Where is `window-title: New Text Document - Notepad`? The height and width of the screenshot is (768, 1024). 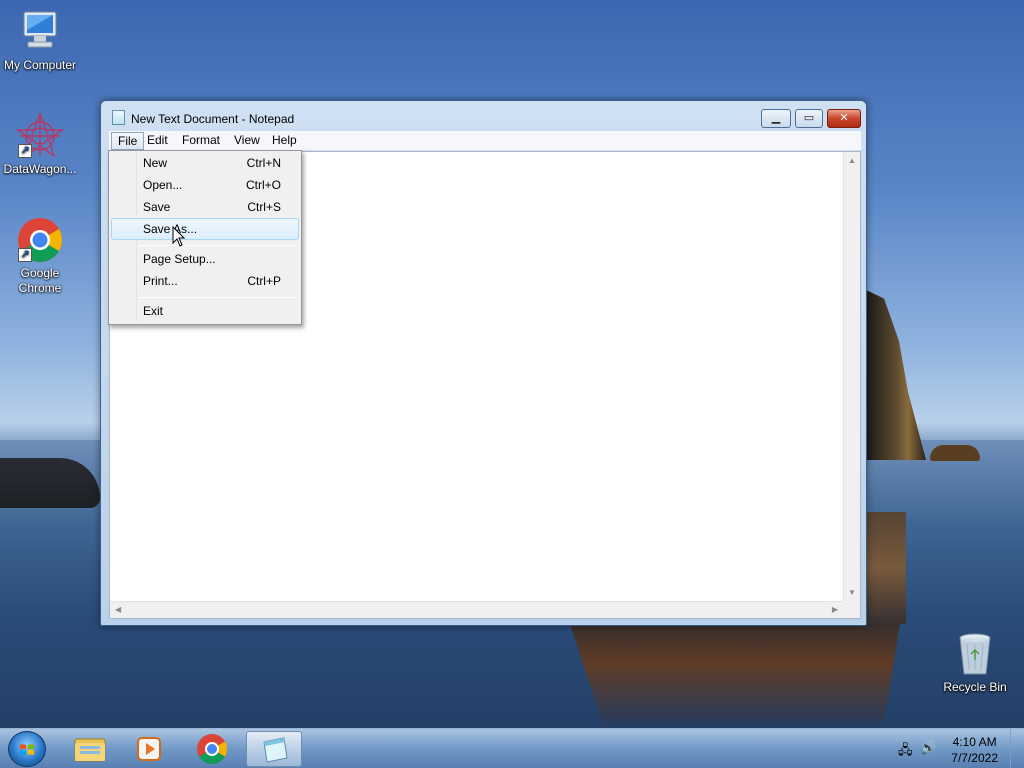
window-title: New Text Document - Notepad is located at coordinates (213, 119).